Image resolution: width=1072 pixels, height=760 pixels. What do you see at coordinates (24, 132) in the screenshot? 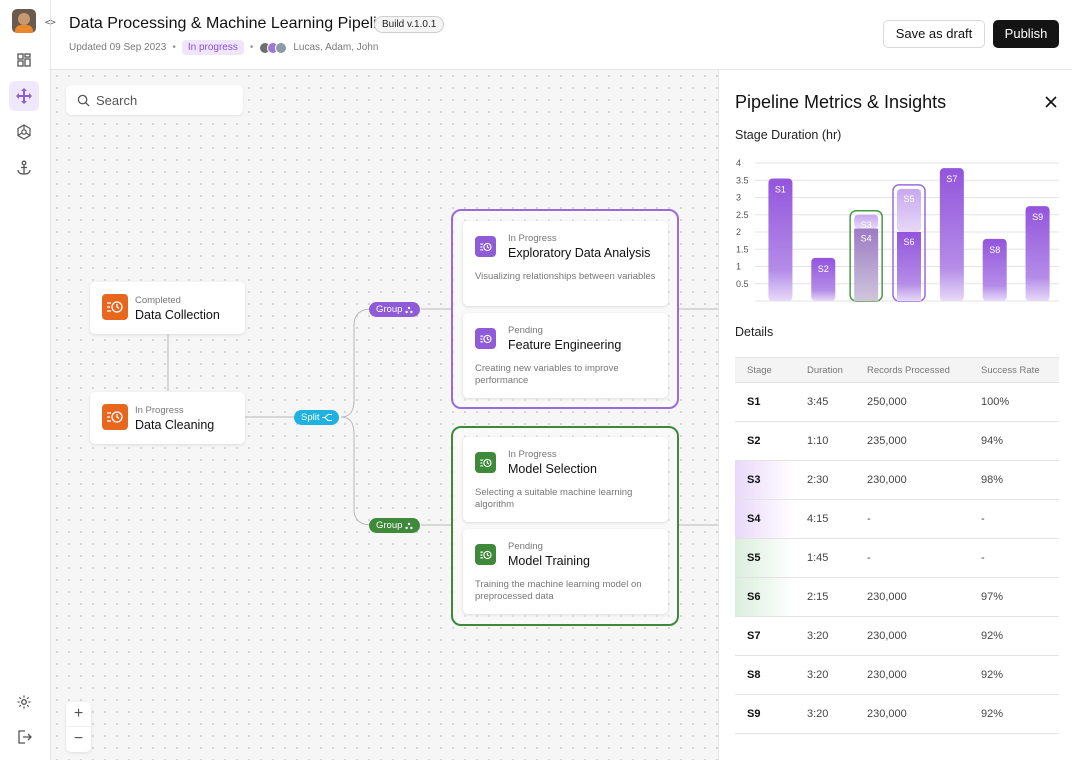
I see `network-icon` at bounding box center [24, 132].